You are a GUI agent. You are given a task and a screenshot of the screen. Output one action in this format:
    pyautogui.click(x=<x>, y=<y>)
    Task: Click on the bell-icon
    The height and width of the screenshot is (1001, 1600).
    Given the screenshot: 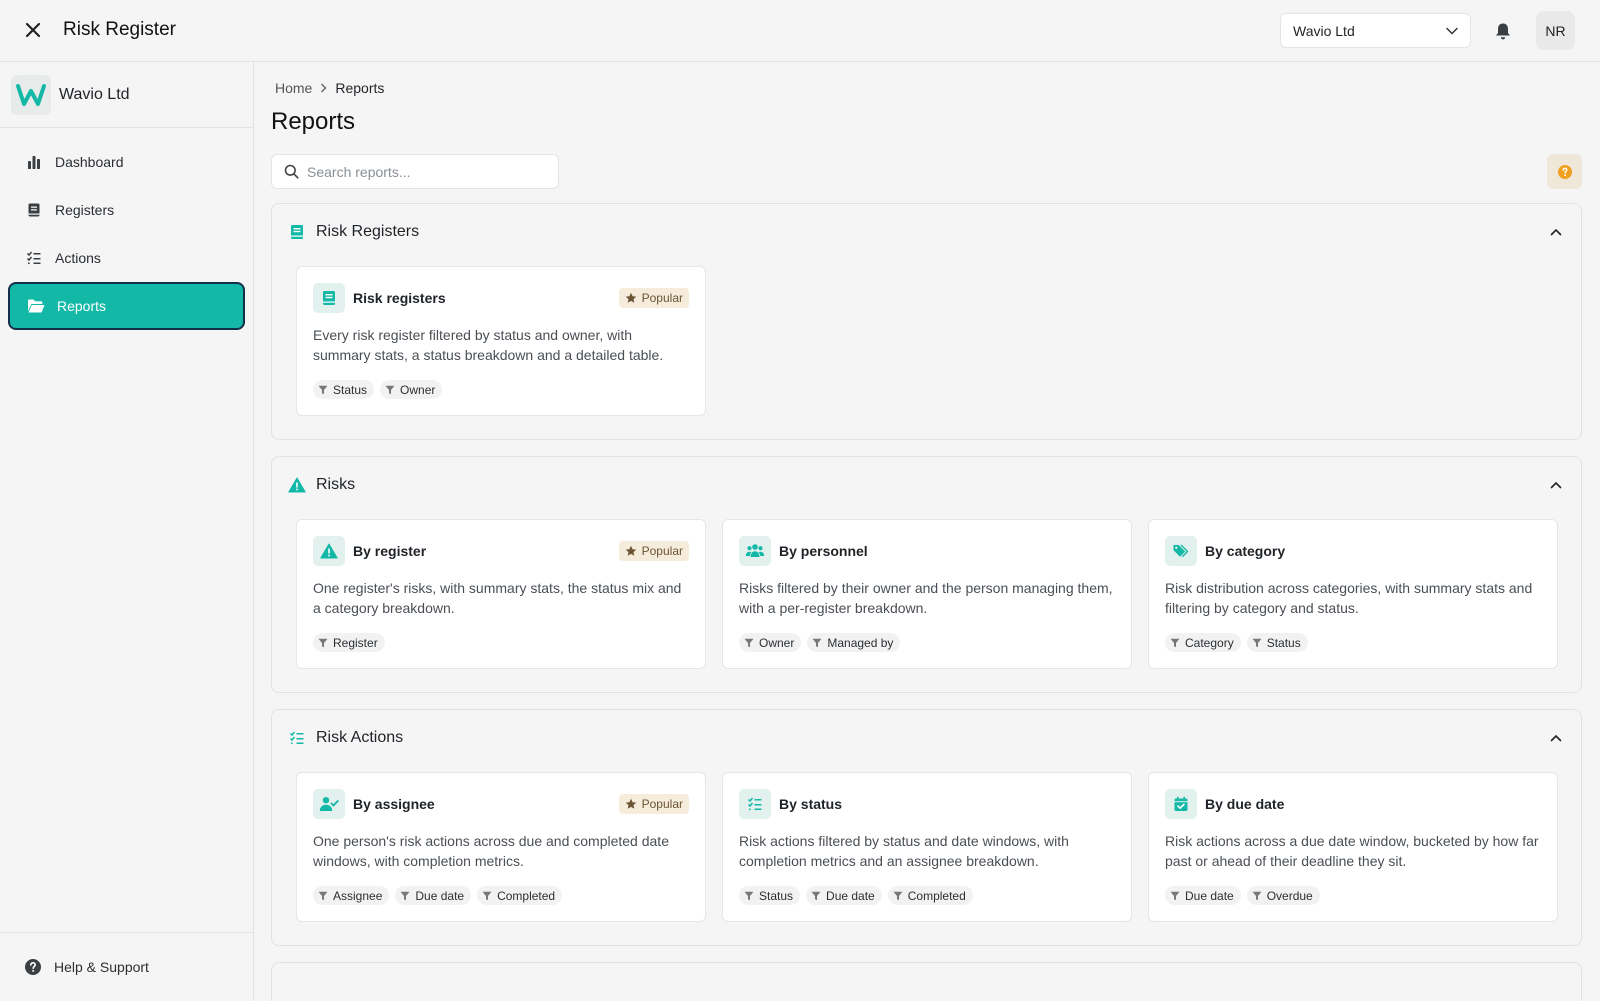 What is the action you would take?
    pyautogui.click(x=1503, y=31)
    